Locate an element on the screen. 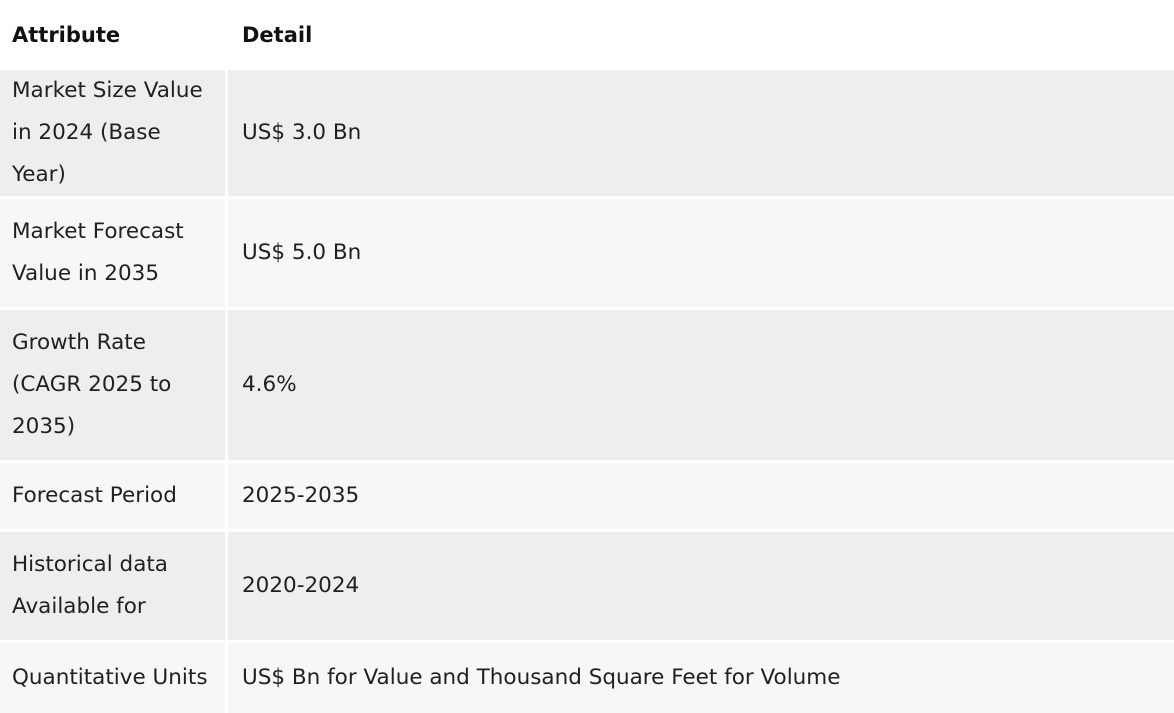 The image size is (1174, 713). attribute-cell: Historical data Available for is located at coordinates (114, 584).